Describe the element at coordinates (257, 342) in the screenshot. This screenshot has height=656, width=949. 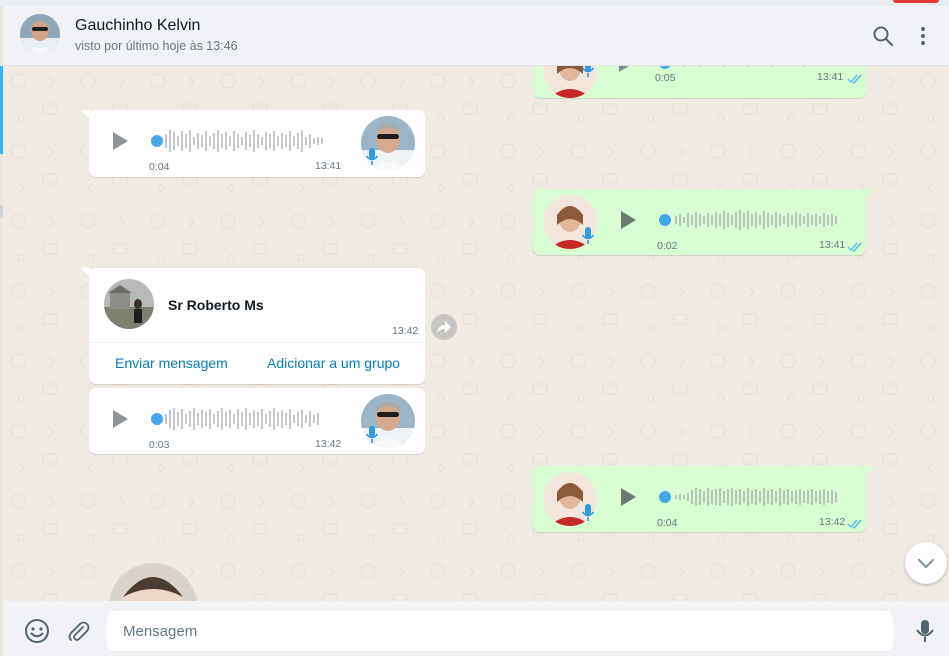
I see `card-divider` at that location.